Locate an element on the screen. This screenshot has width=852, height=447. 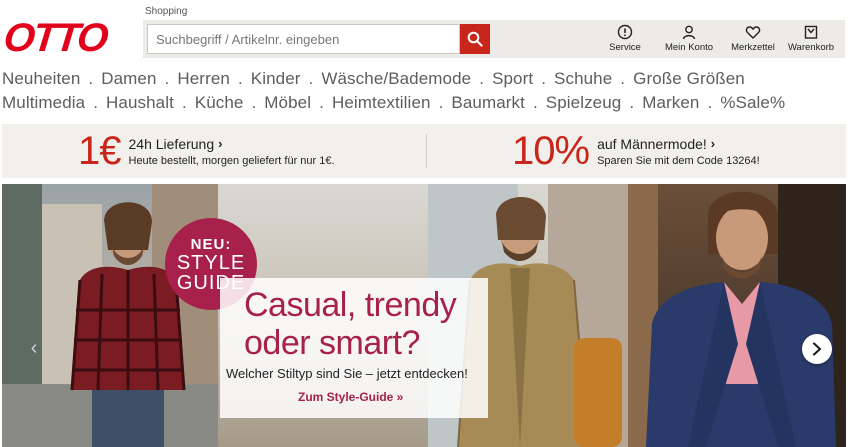
promo-delivery-title: 24h Lieferung is located at coordinates (171, 143).